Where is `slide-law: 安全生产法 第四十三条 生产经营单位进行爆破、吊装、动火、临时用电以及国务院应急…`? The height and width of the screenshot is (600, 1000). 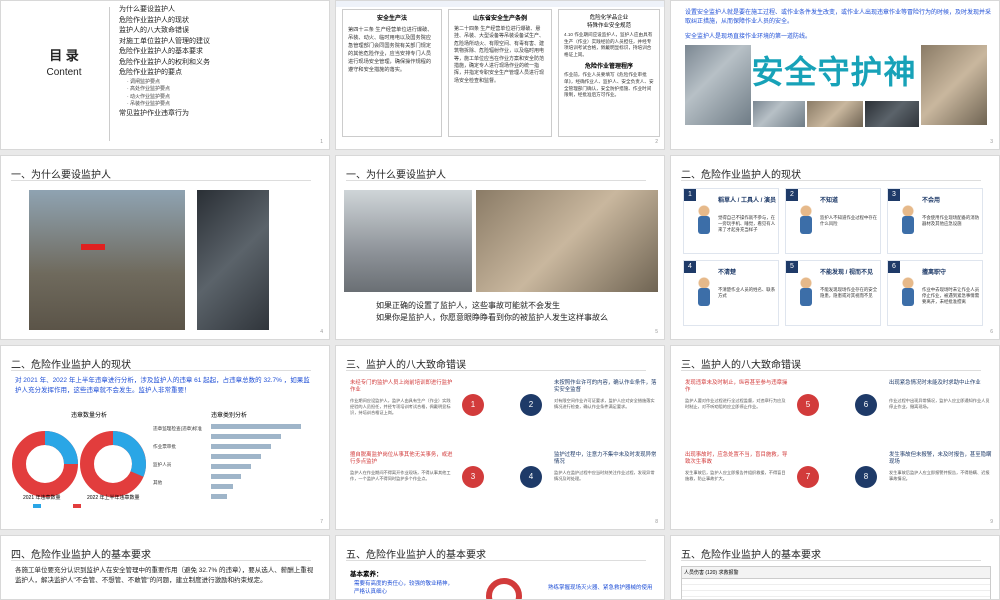 slide-law: 安全生产法 第四十三条 生产经营单位进行爆破、吊装、动火、临时用电以及国务院应急… is located at coordinates (500, 75).